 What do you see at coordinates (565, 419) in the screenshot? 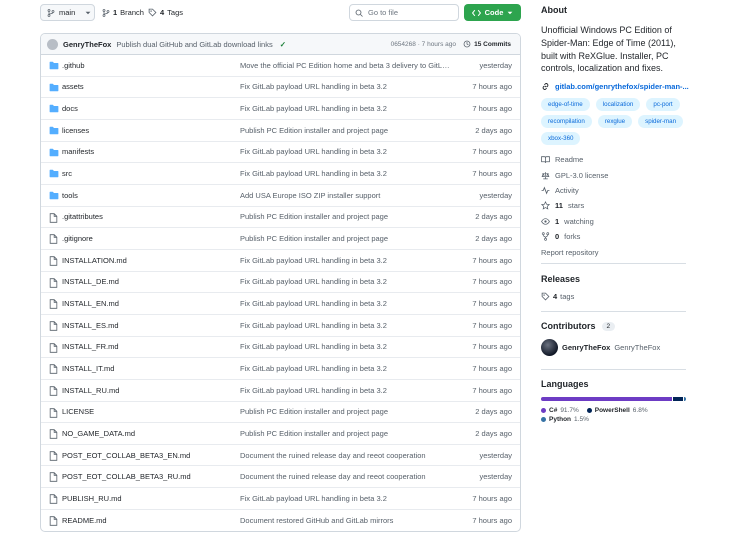
I see `language-item: Python 1.5%` at bounding box center [565, 419].